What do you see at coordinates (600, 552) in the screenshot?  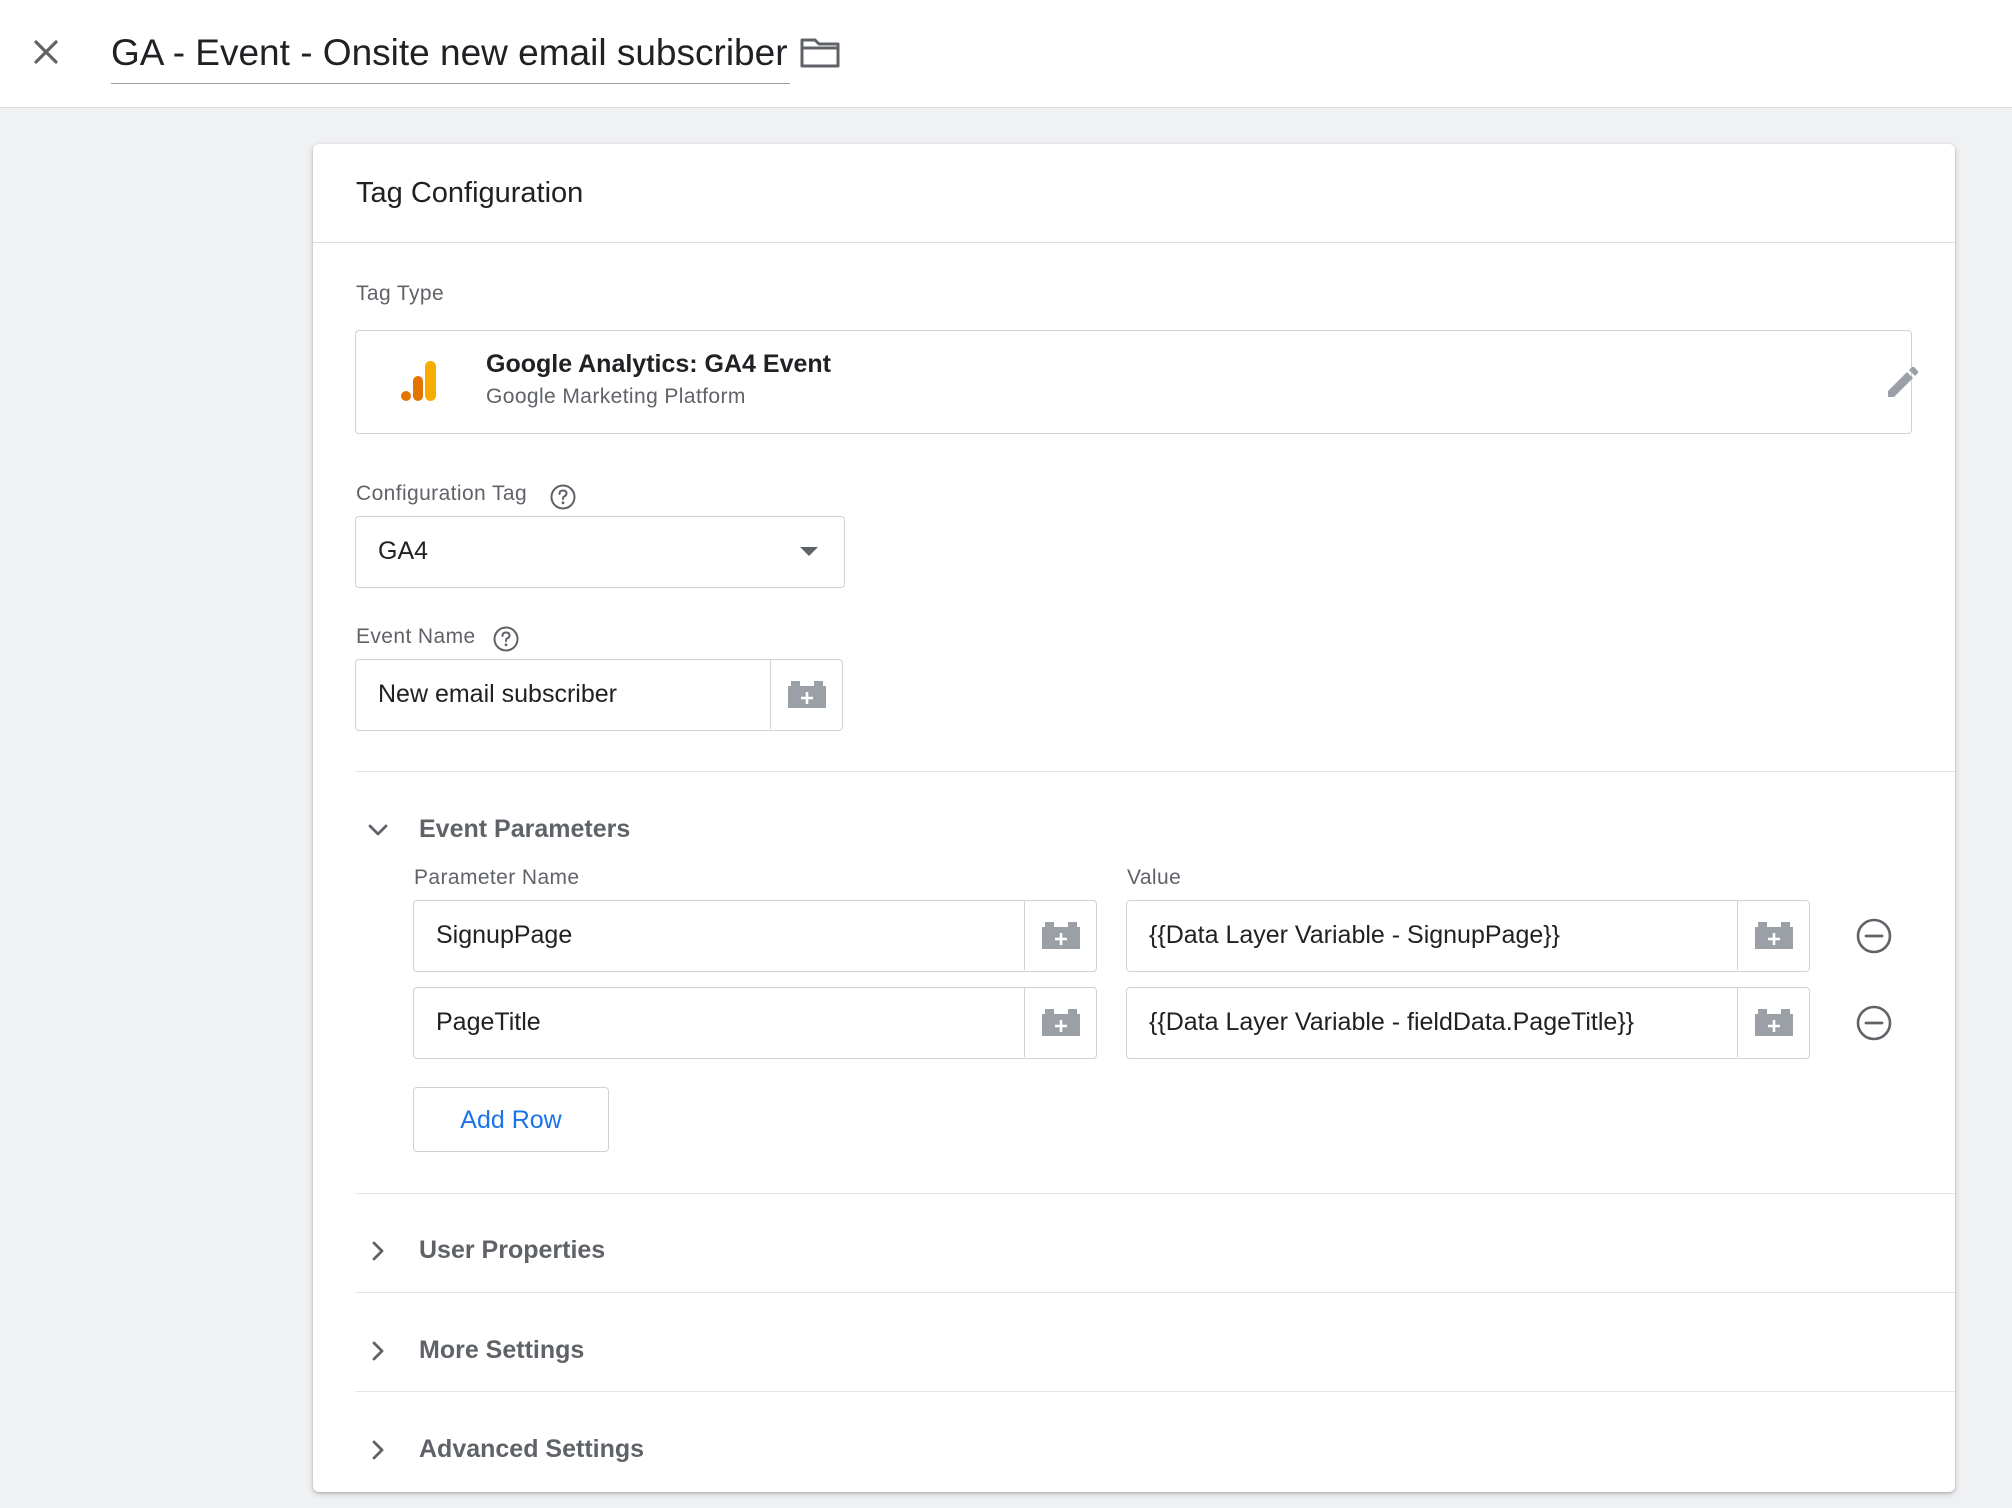 I see `configuration-tag-select: GA4` at bounding box center [600, 552].